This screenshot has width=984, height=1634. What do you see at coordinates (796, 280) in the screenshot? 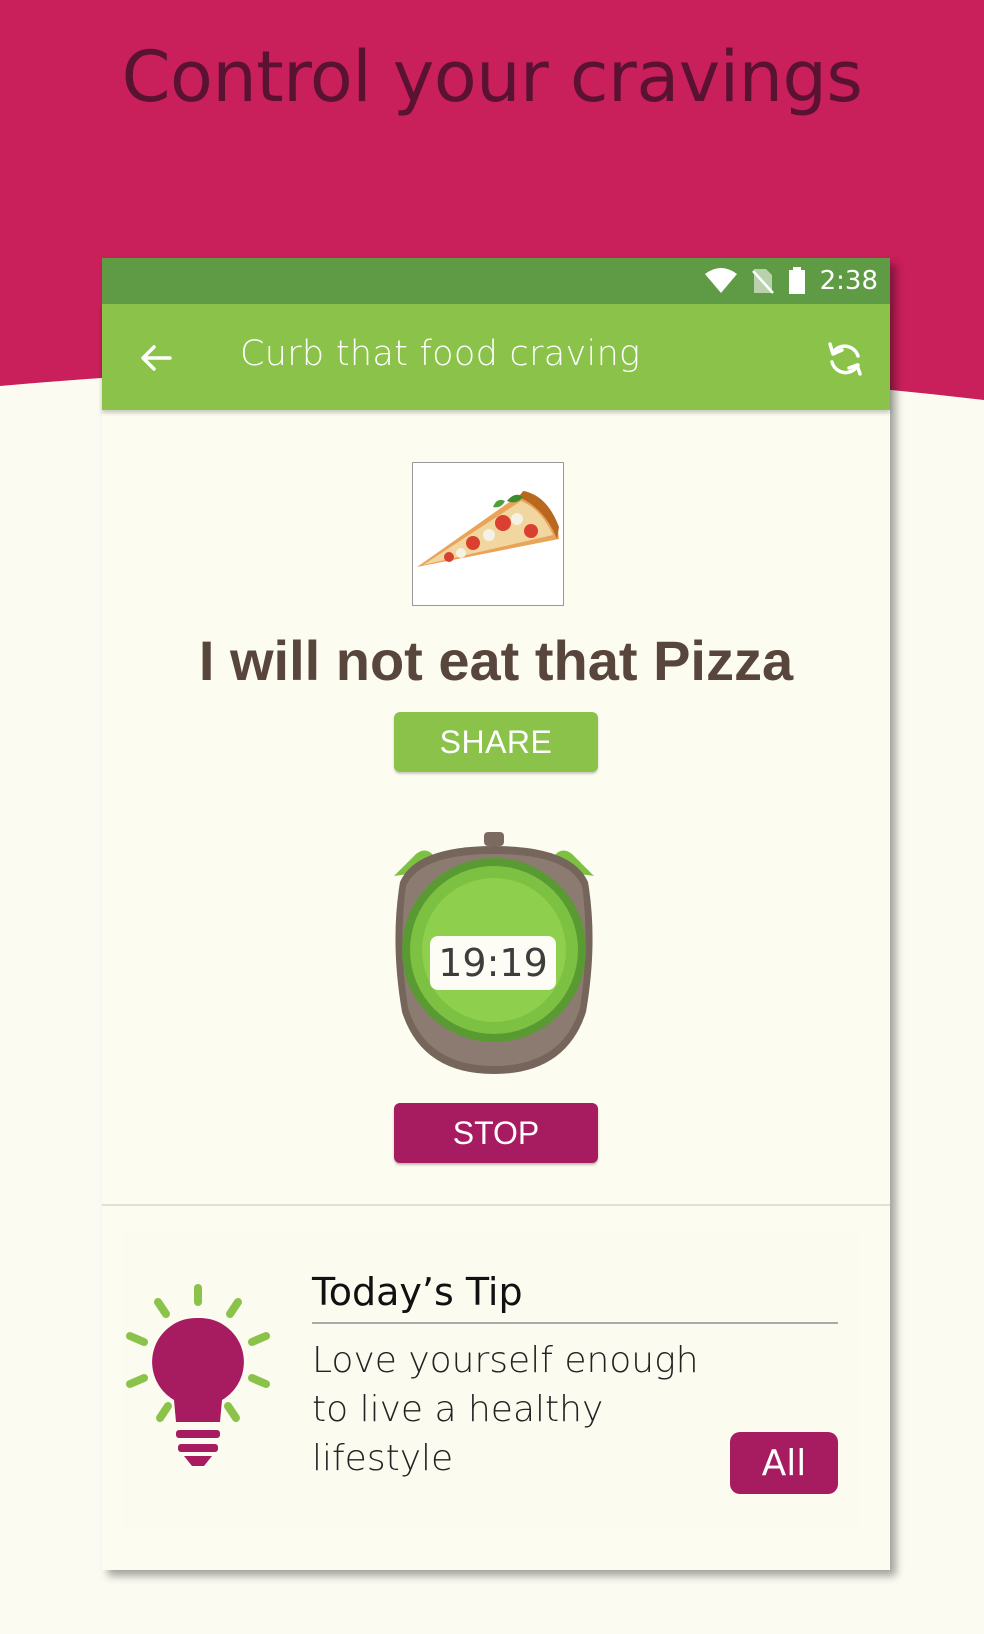
I see `battery-icon` at bounding box center [796, 280].